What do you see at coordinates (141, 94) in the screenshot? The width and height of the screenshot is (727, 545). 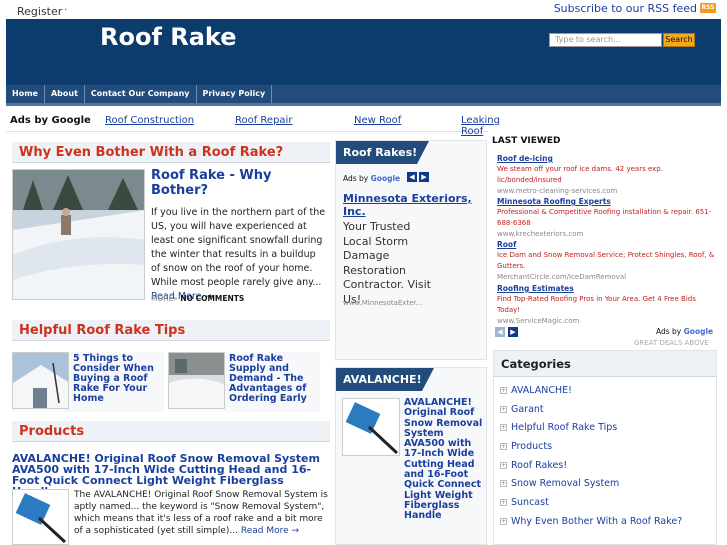 I see `nav-contact: Contact Our Company` at bounding box center [141, 94].